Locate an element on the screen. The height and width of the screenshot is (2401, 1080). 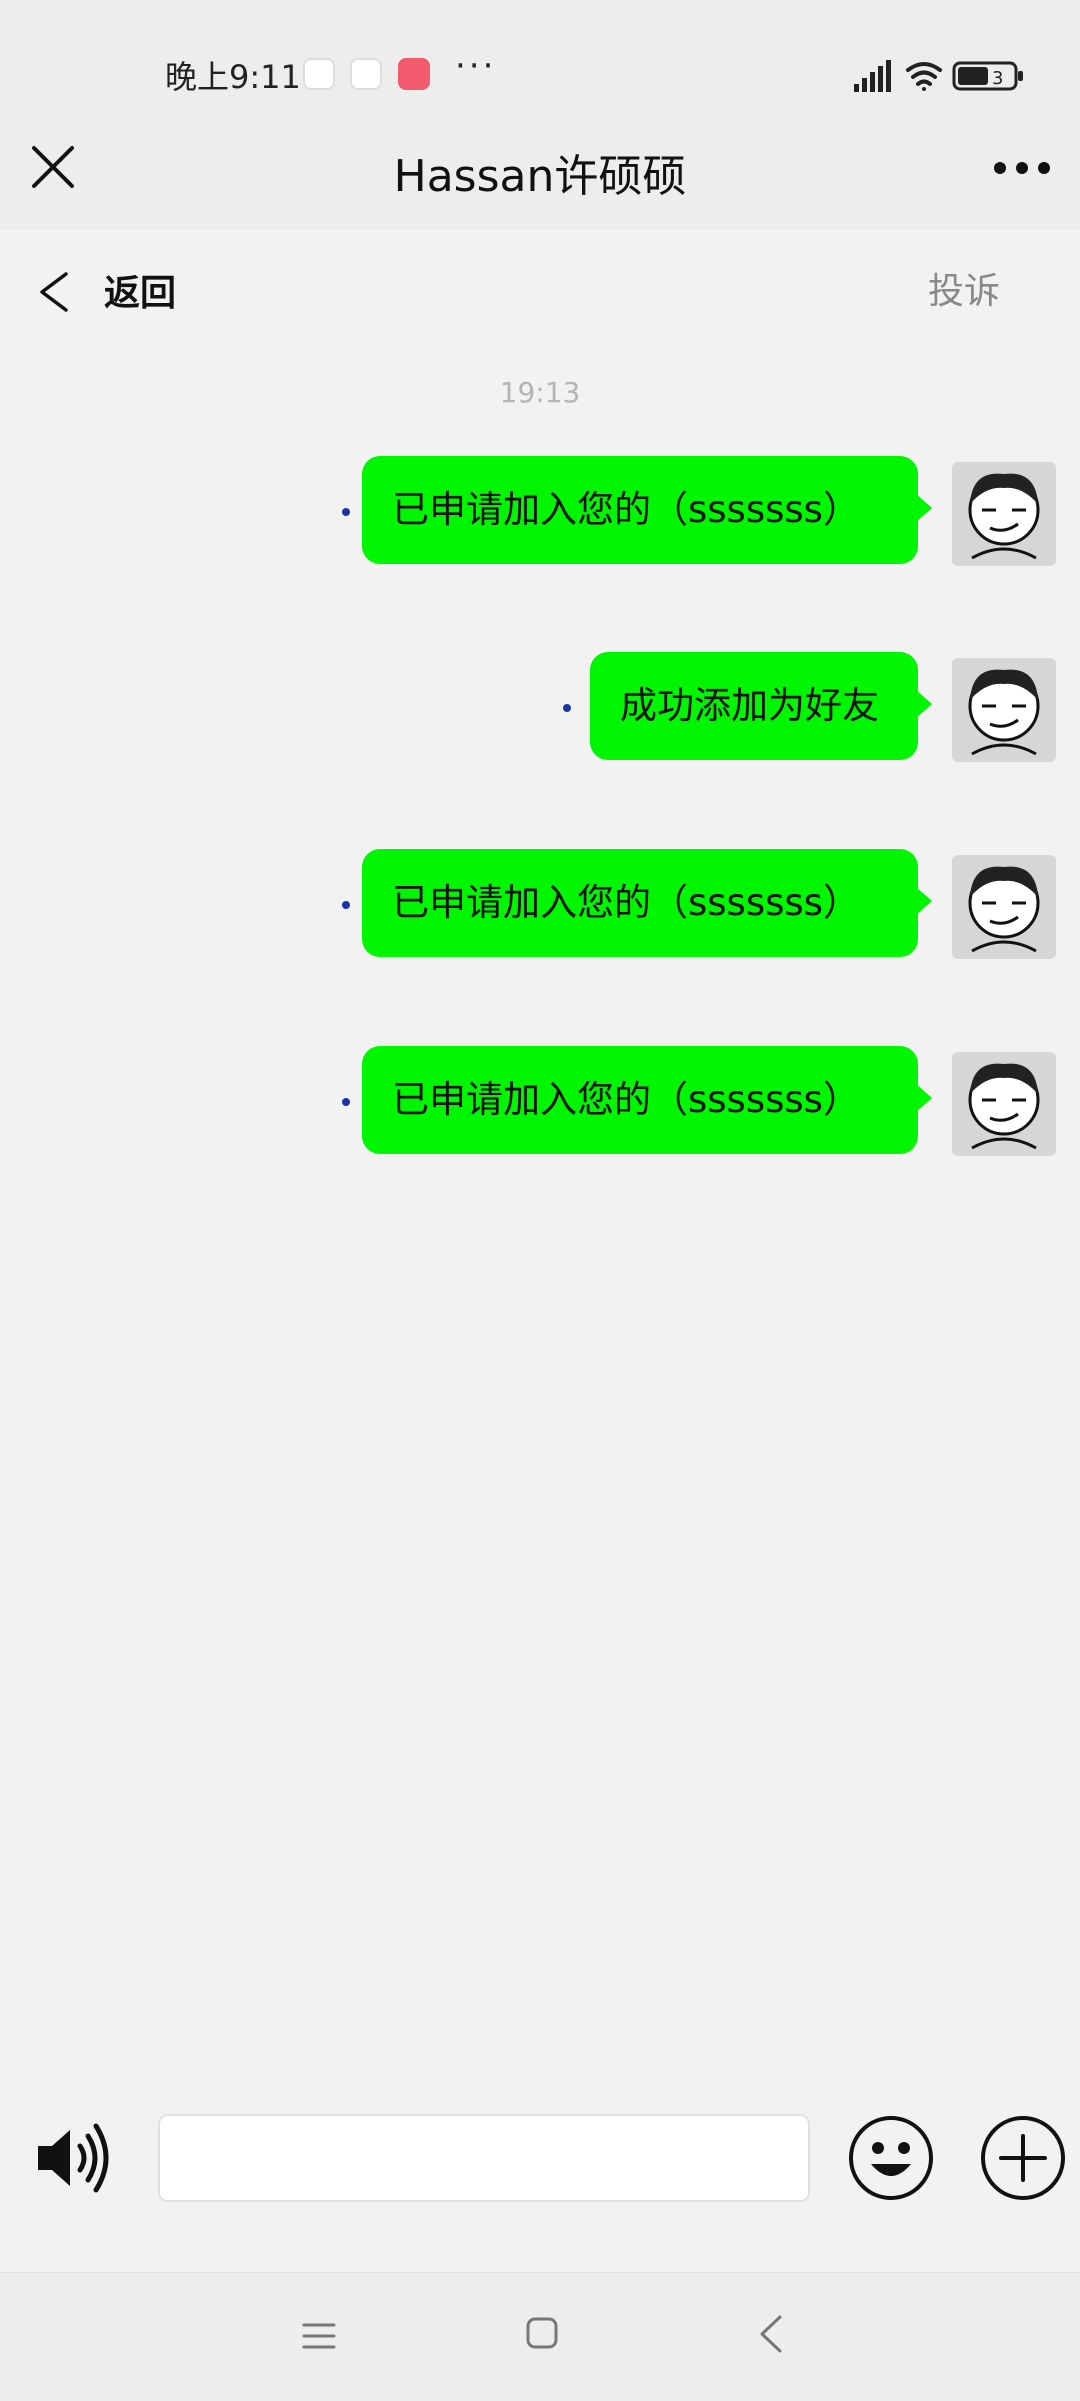
battery-icon: 3 is located at coordinates (987, 76).